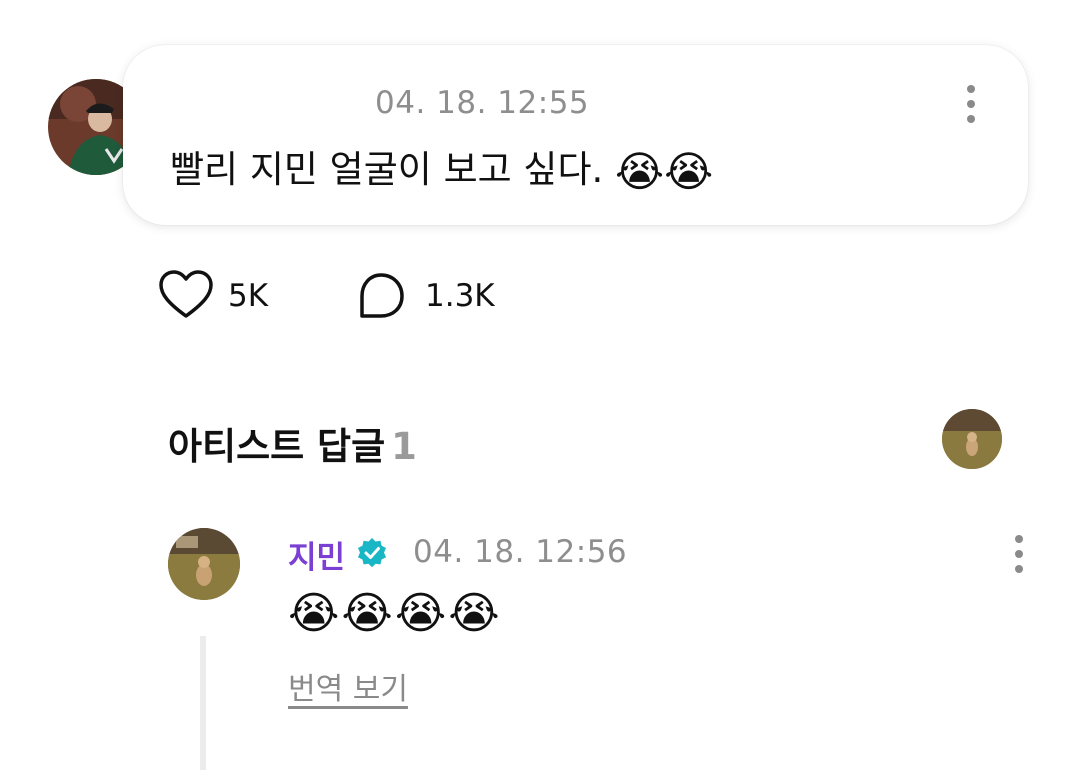  What do you see at coordinates (277, 446) in the screenshot?
I see `artist-replies-title: 아티스트 답글` at bounding box center [277, 446].